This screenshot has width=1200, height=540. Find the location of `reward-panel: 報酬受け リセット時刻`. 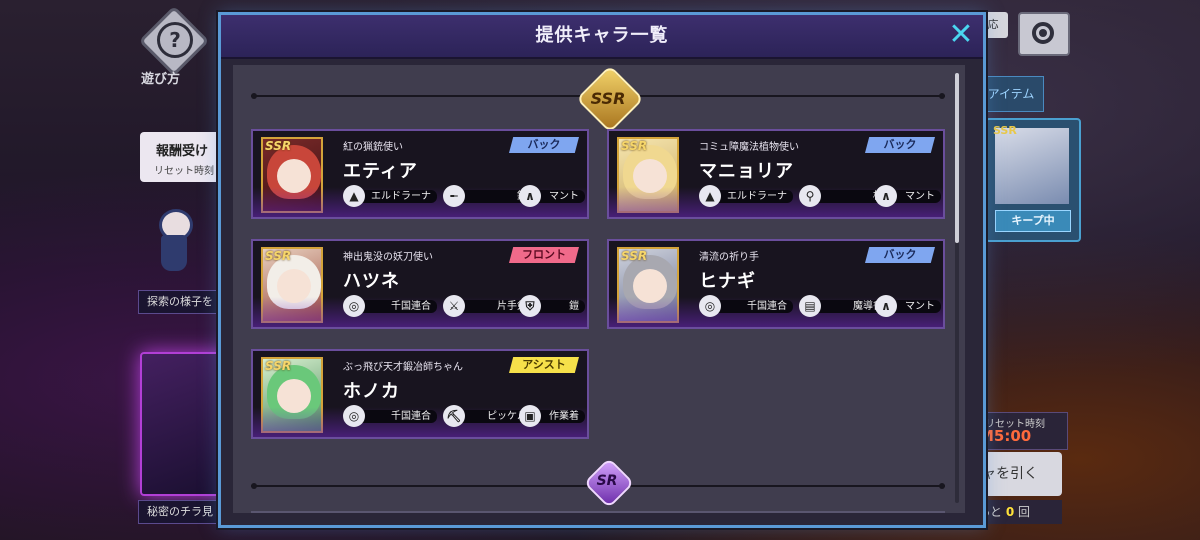

reward-panel: 報酬受け リセット時刻 is located at coordinates (185, 157).